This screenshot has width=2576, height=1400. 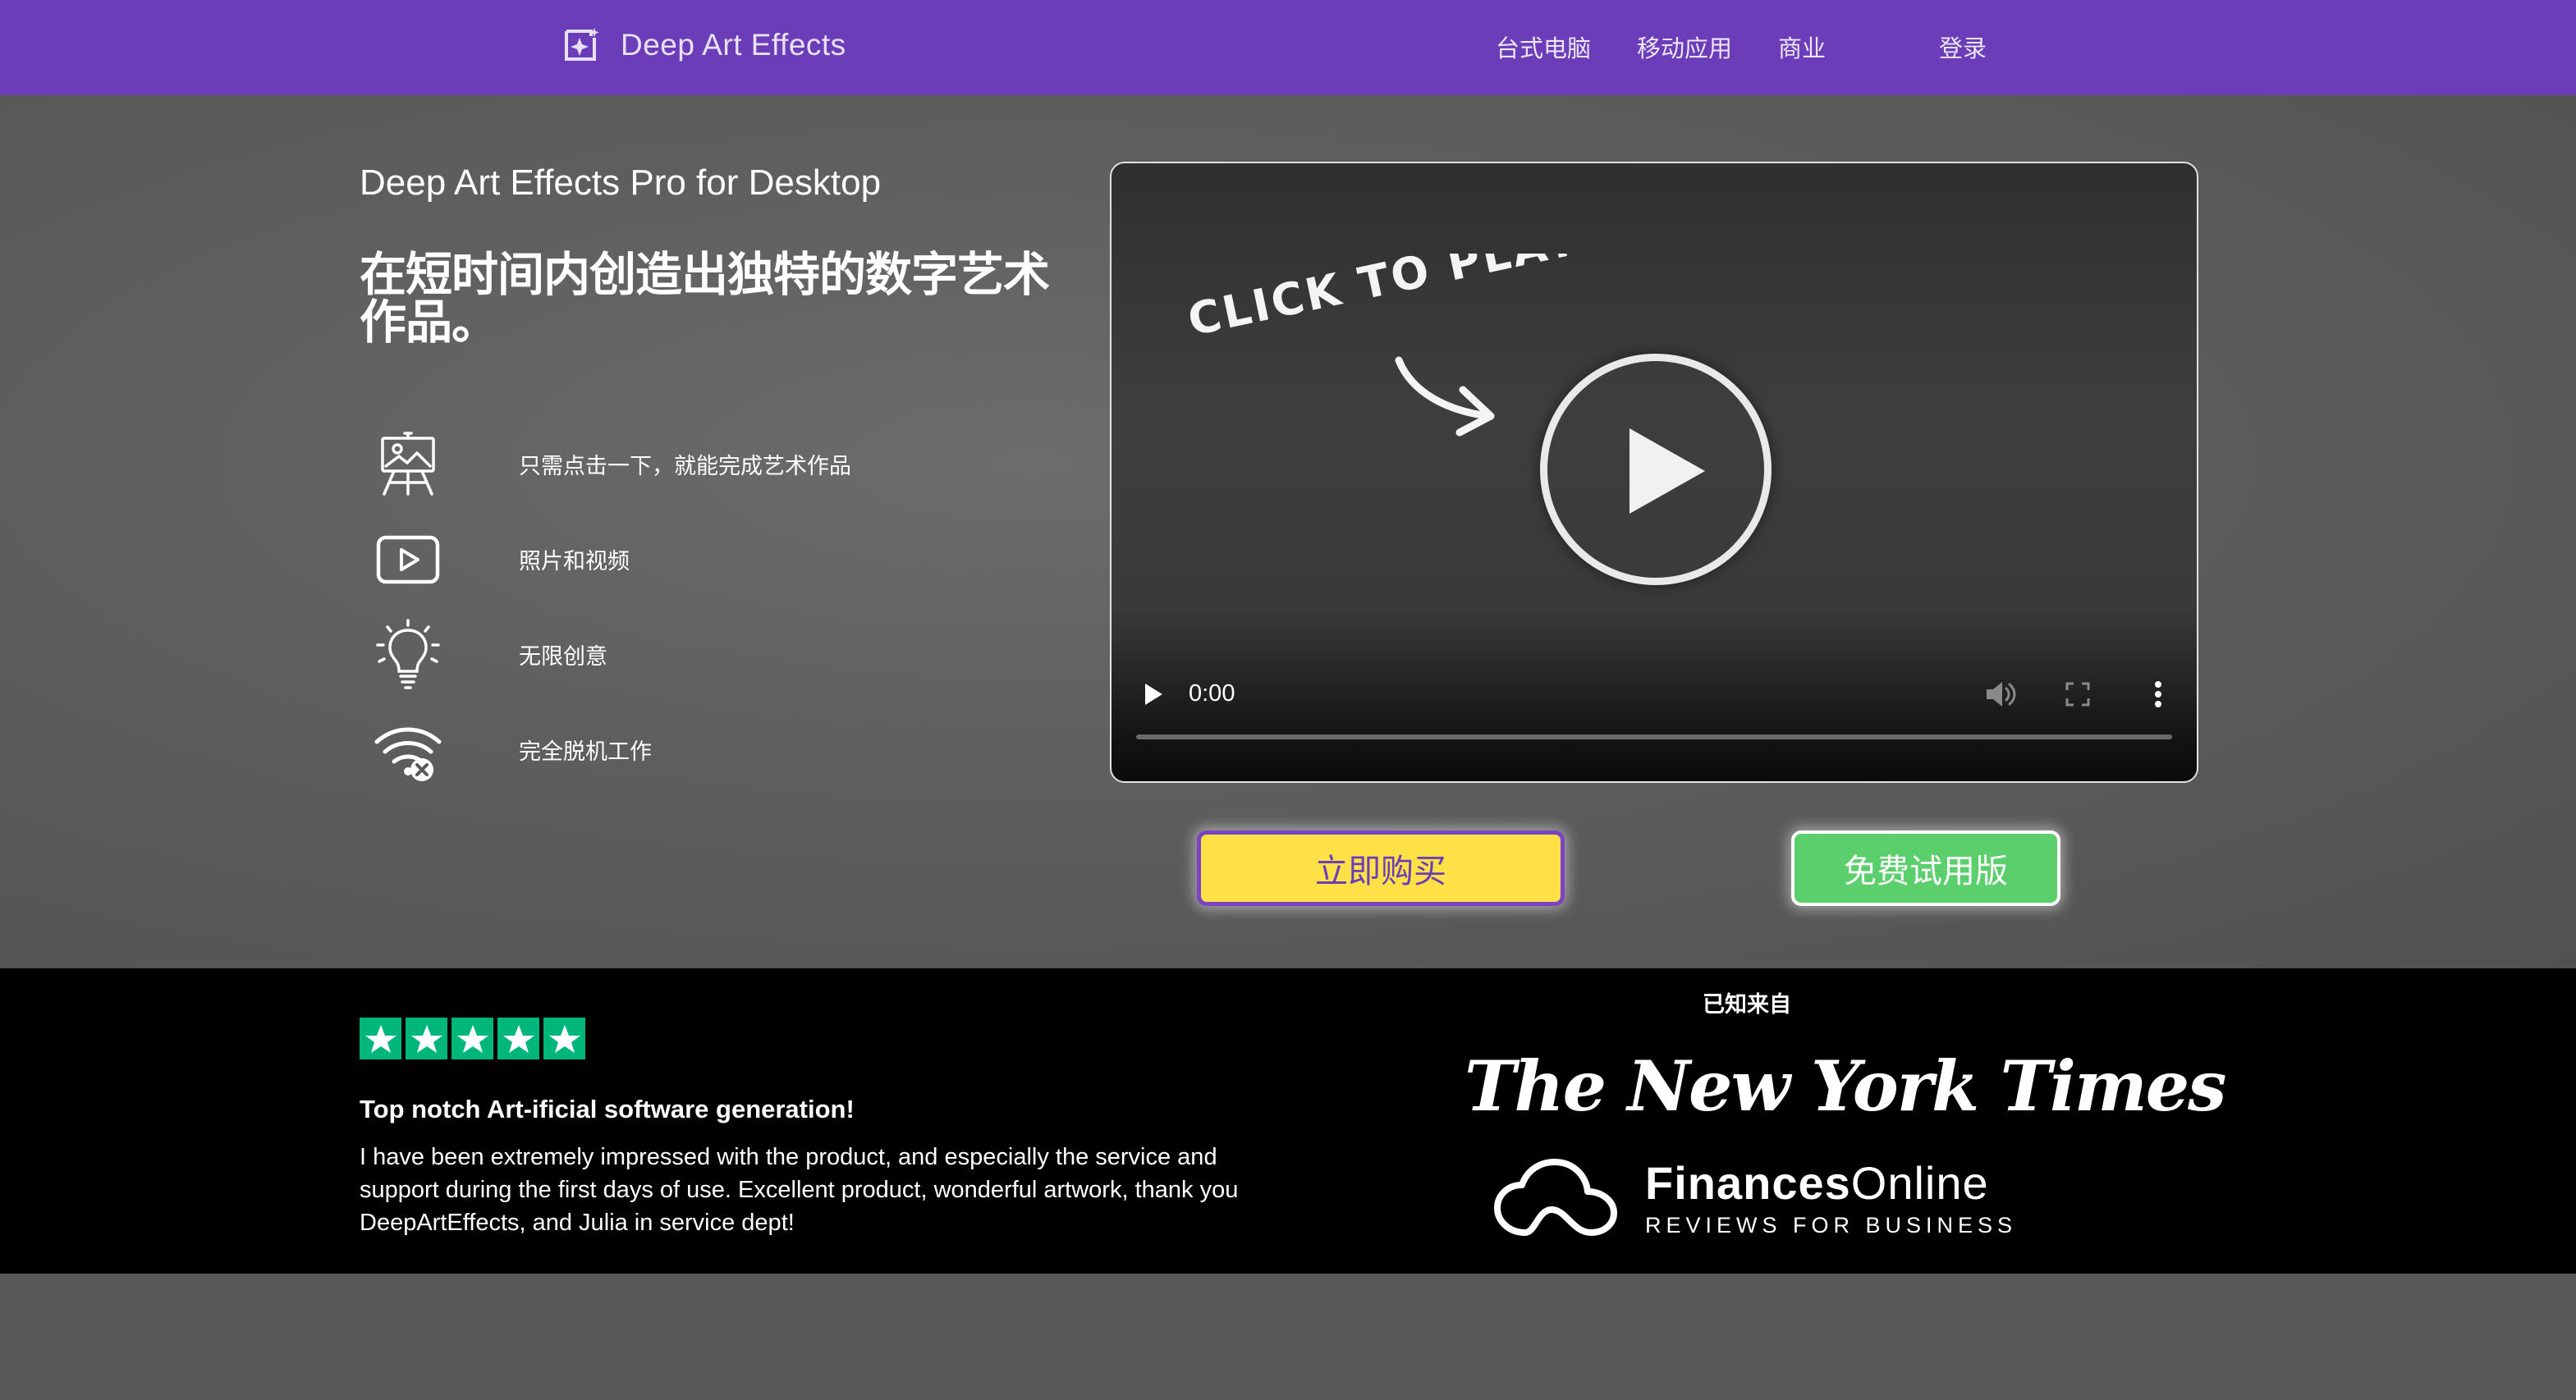 What do you see at coordinates (408, 754) in the screenshot?
I see `wifi-off-icon` at bounding box center [408, 754].